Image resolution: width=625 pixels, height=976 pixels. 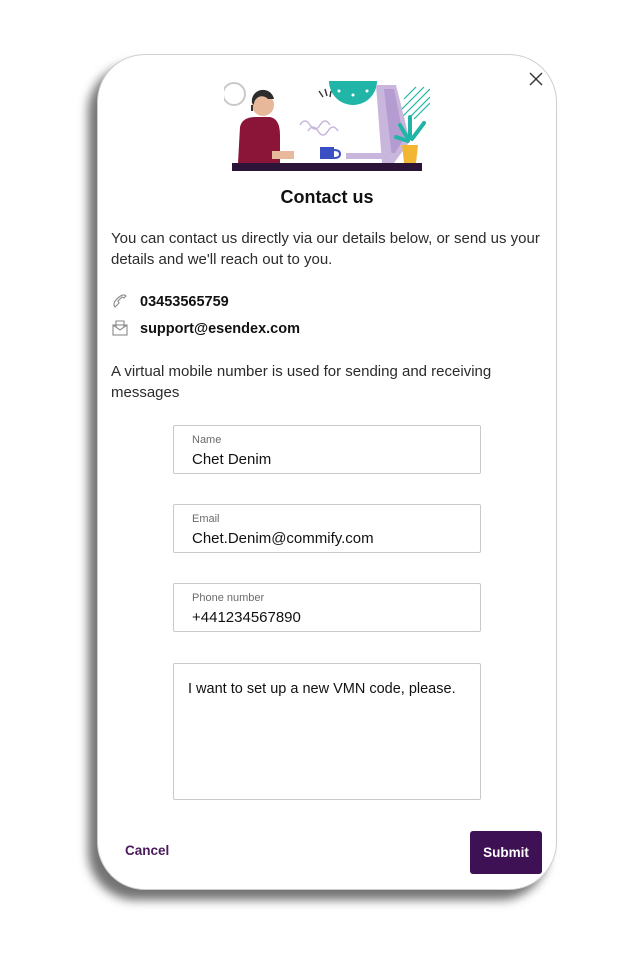 I want to click on name-field: Name, so click(x=327, y=449).